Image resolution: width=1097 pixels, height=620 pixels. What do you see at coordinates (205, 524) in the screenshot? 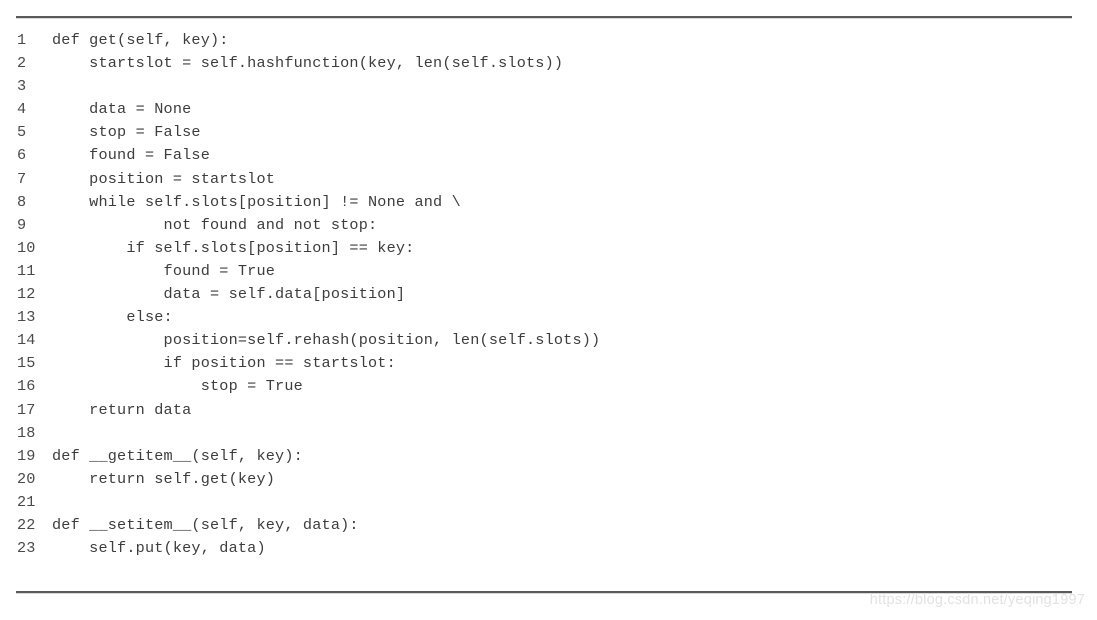
I see `code-text: def __setitem__(self, key, data):` at bounding box center [205, 524].